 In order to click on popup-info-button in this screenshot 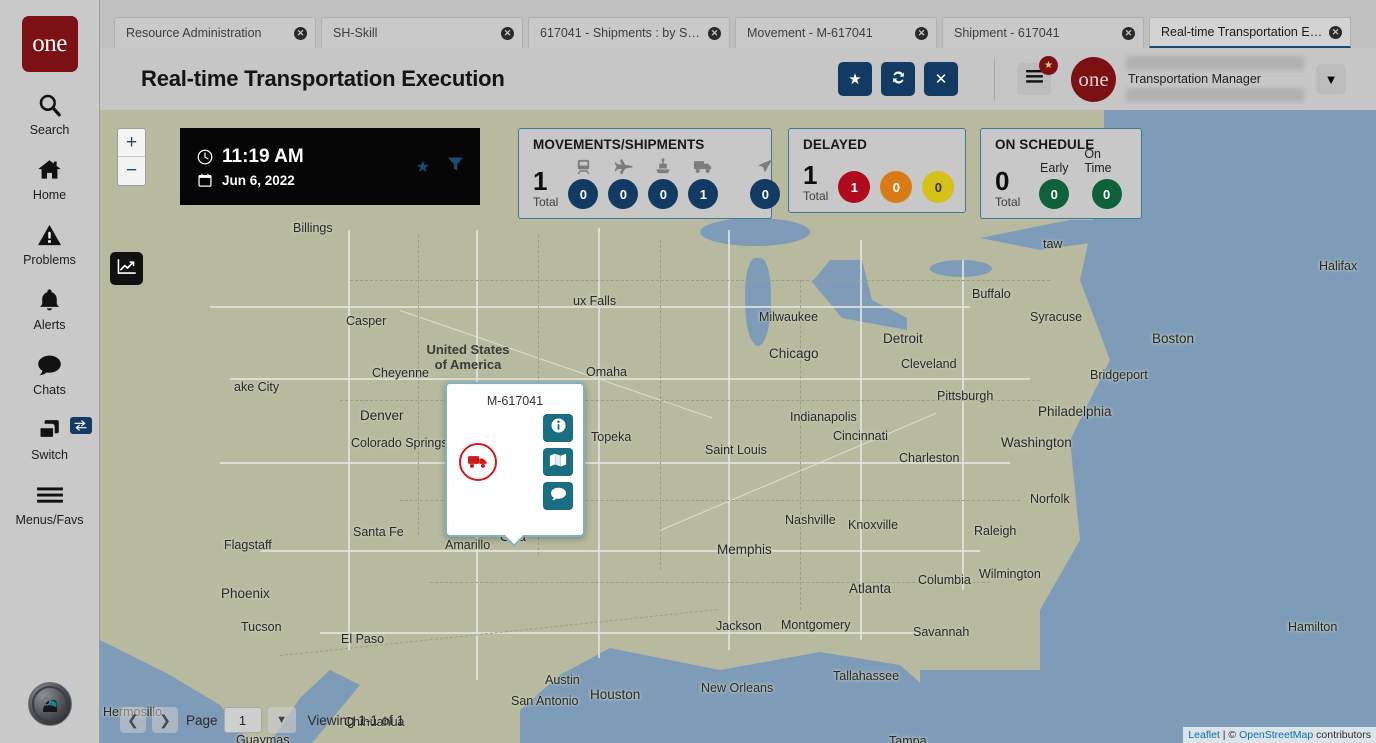, I will do `click(558, 428)`.